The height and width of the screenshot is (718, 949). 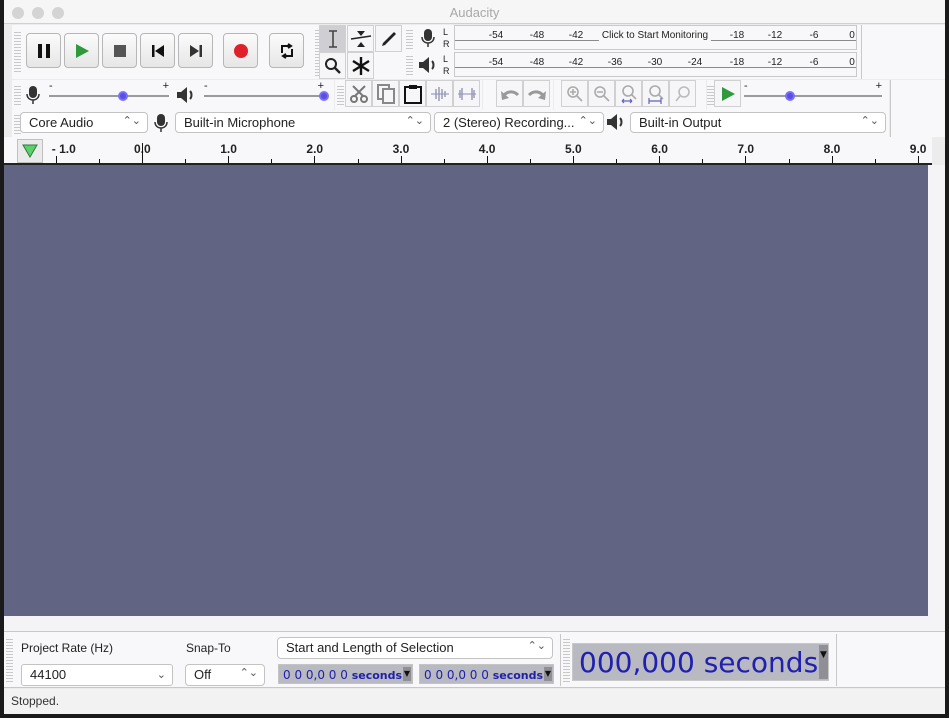 What do you see at coordinates (695, 62) in the screenshot?
I see `meter-tick: -24` at bounding box center [695, 62].